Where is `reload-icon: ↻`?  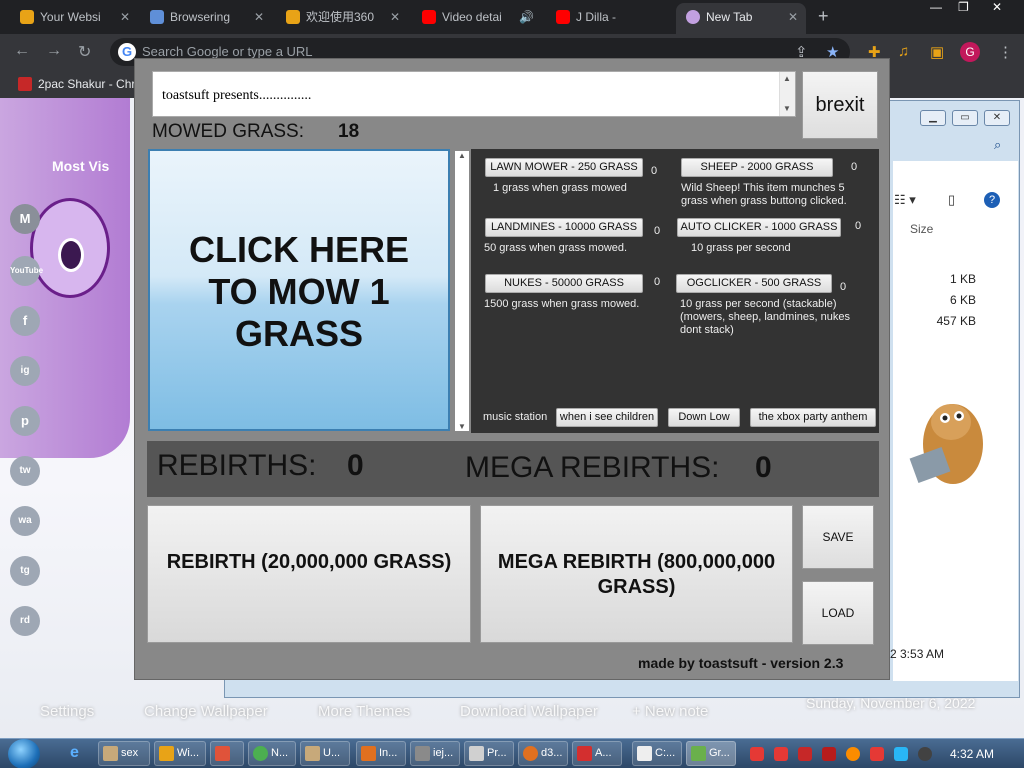
reload-icon: ↻ is located at coordinates (84, 52).